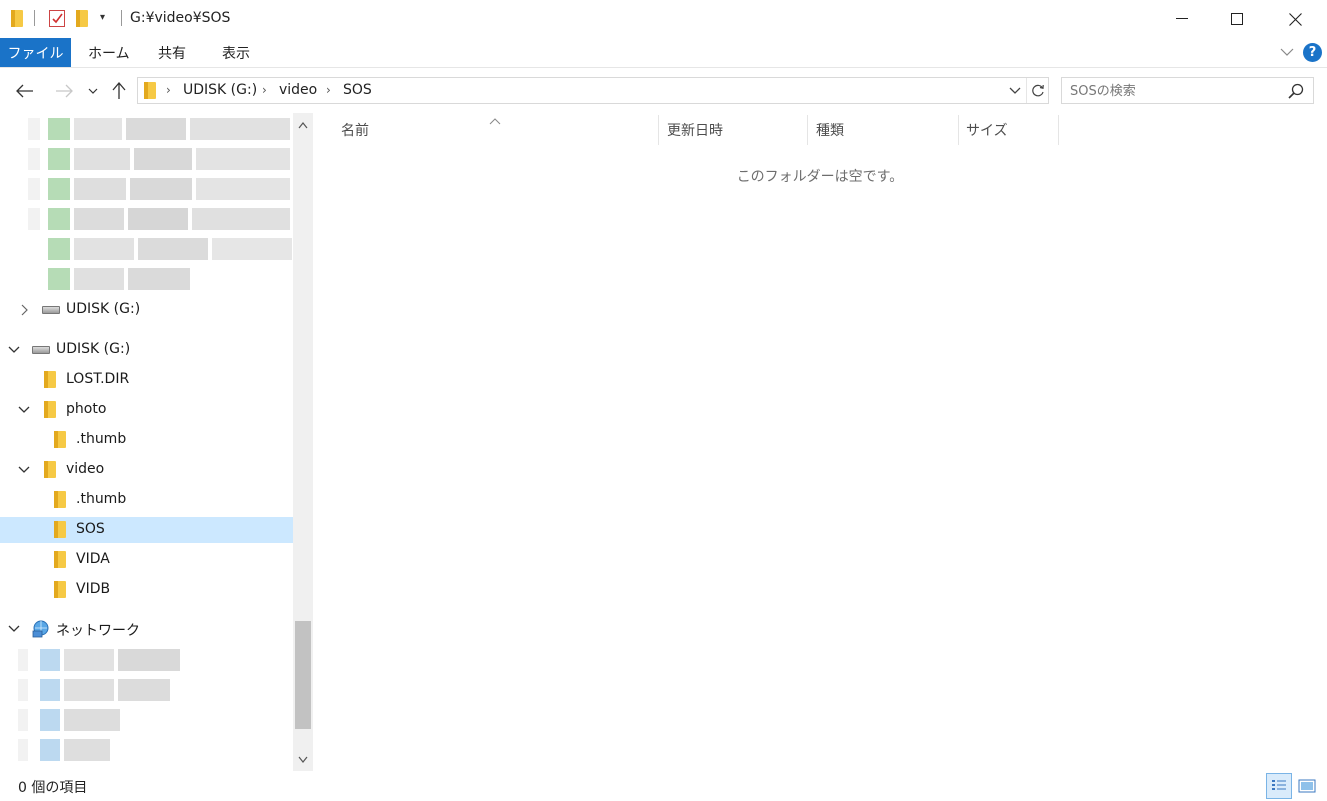 The image size is (1327, 801). What do you see at coordinates (1312, 52) in the screenshot?
I see `help-icon: ?` at bounding box center [1312, 52].